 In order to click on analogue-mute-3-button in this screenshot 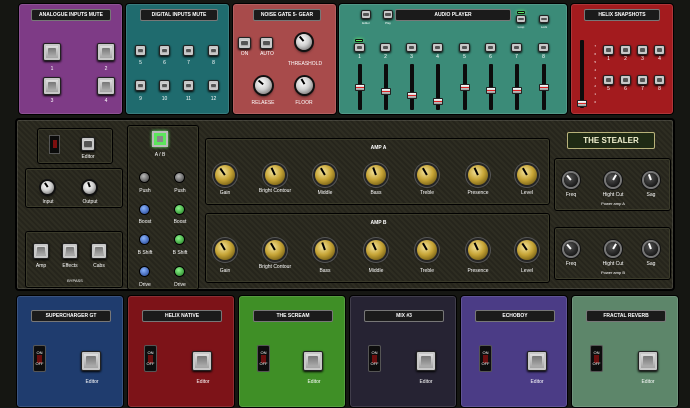, I will do `click(52, 86)`.